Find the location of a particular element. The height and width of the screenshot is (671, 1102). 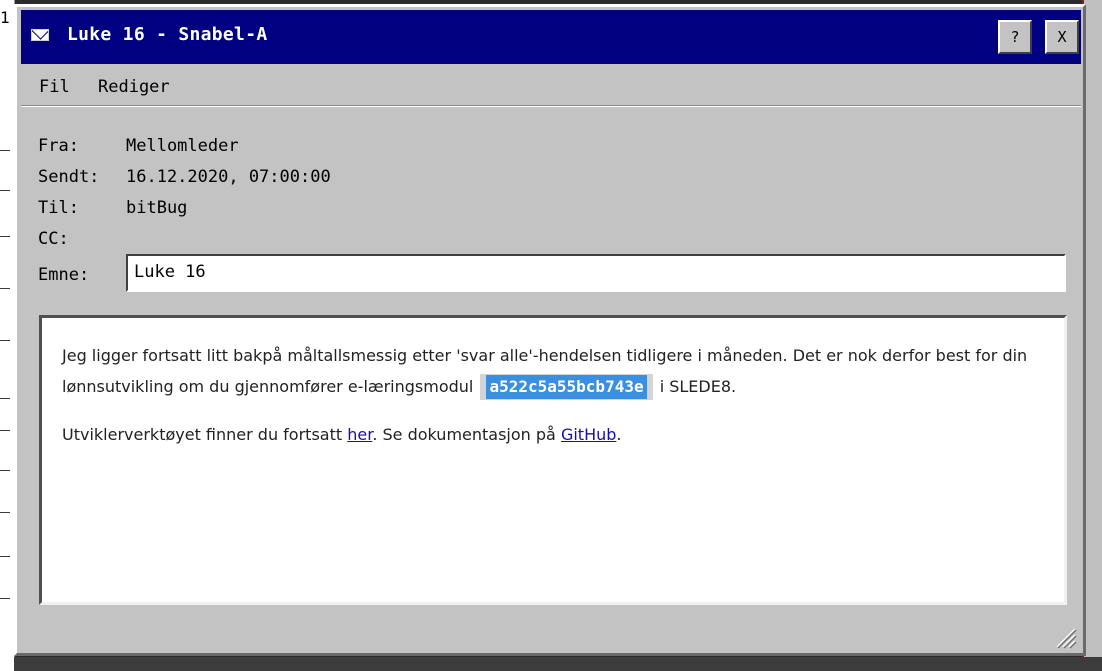

subject-field: Luke 16 is located at coordinates (596, 273).